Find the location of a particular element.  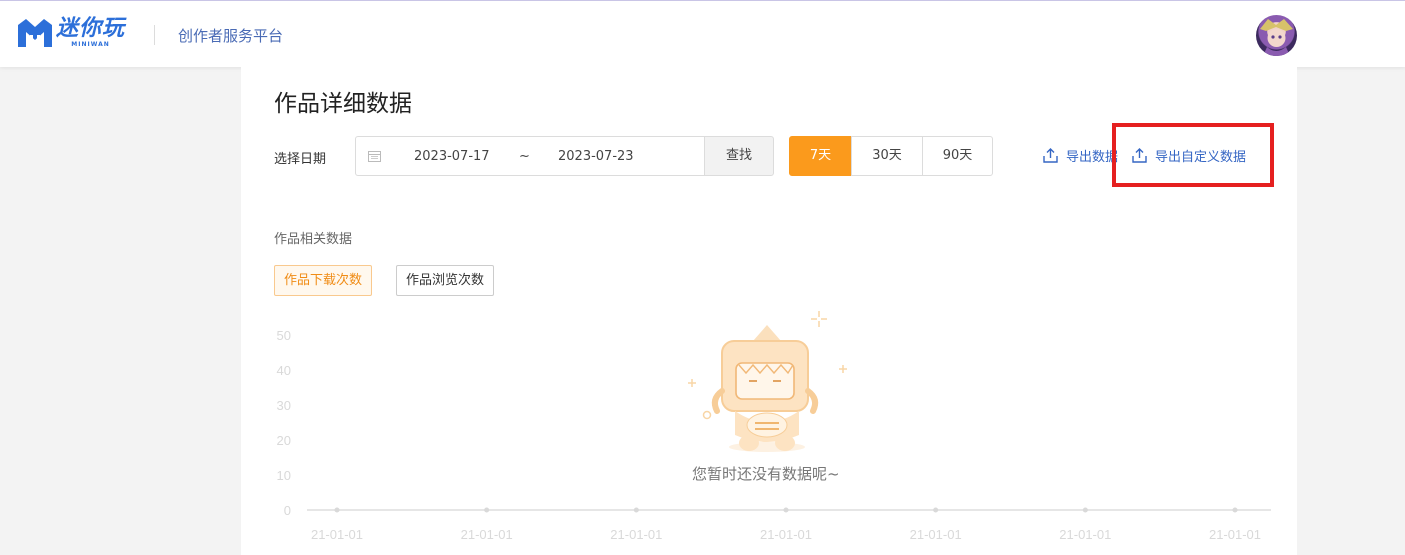

y-tick-label: 20 is located at coordinates (284, 440).